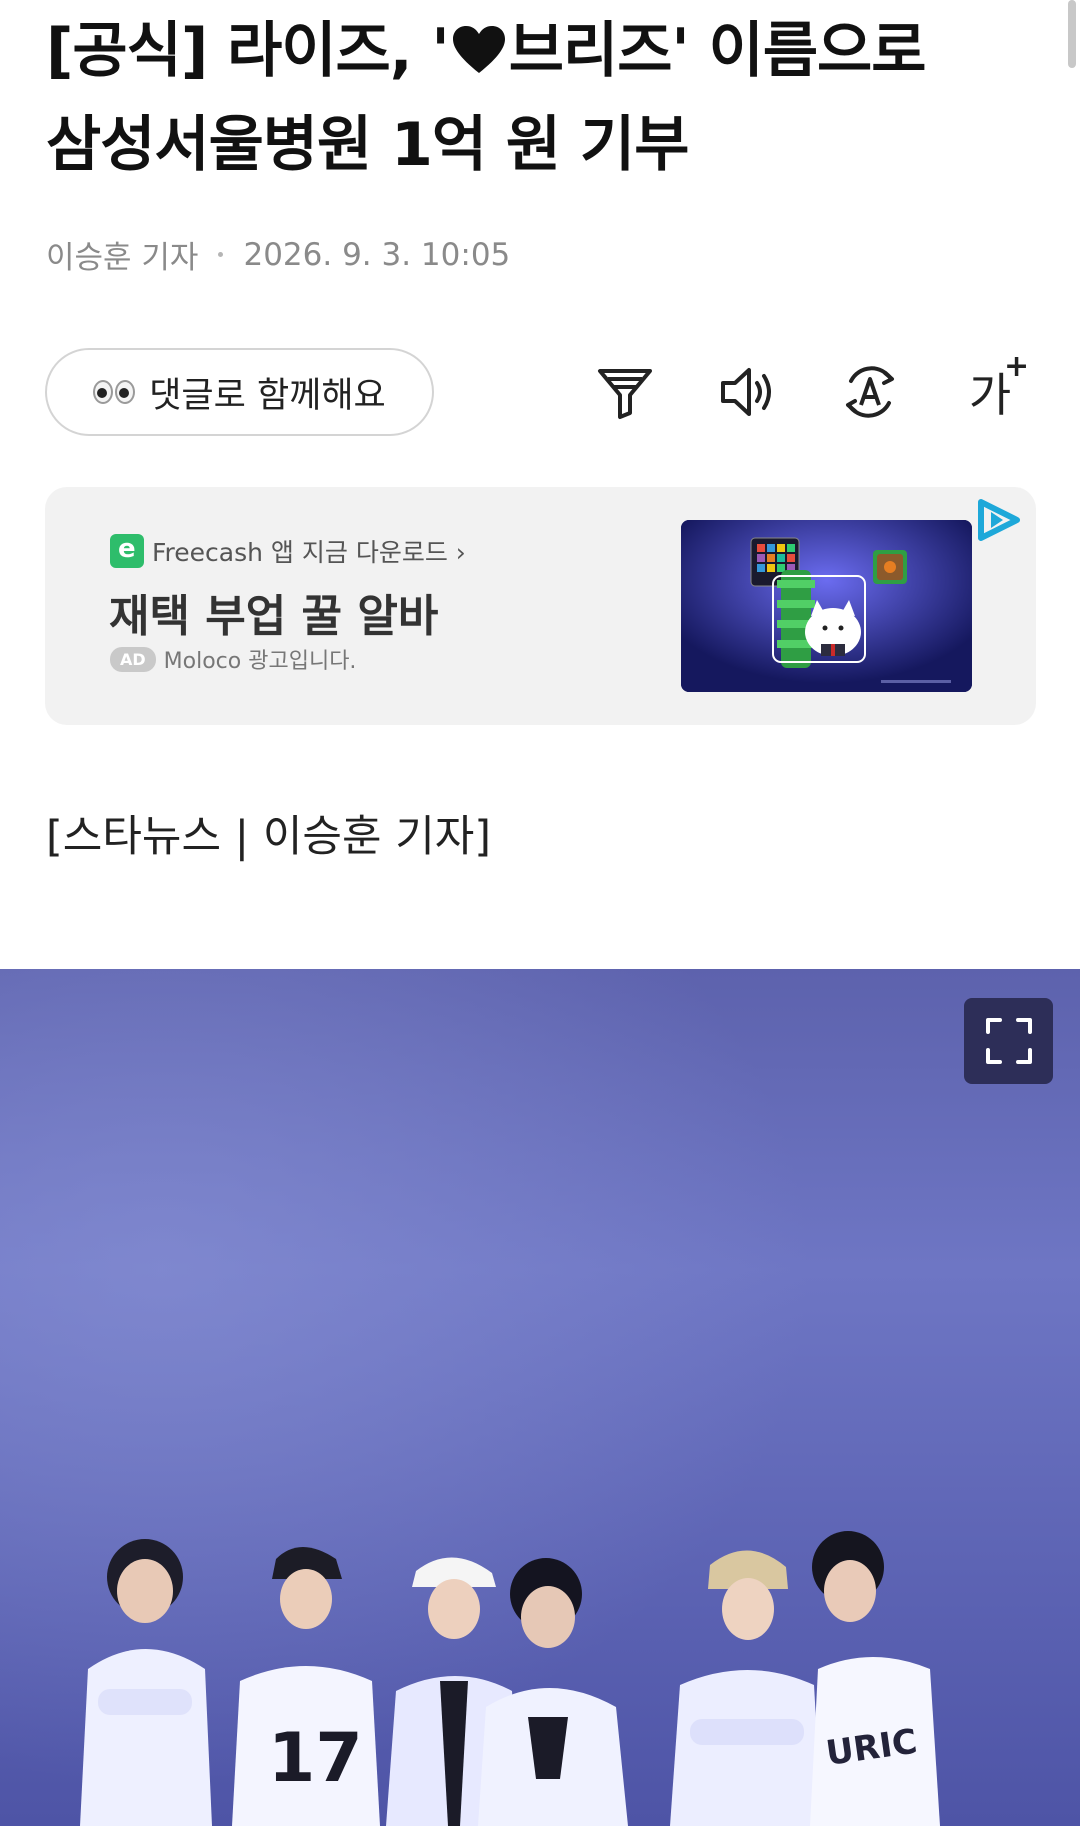 This screenshot has height=1826, width=1080. What do you see at coordinates (115, 392) in the screenshot?
I see `eyes-icon` at bounding box center [115, 392].